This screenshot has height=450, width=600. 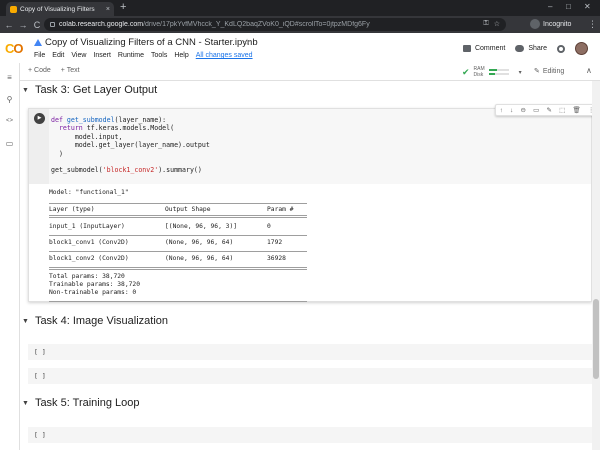 I want to click on link-icon: ⊖, so click(x=522, y=110).